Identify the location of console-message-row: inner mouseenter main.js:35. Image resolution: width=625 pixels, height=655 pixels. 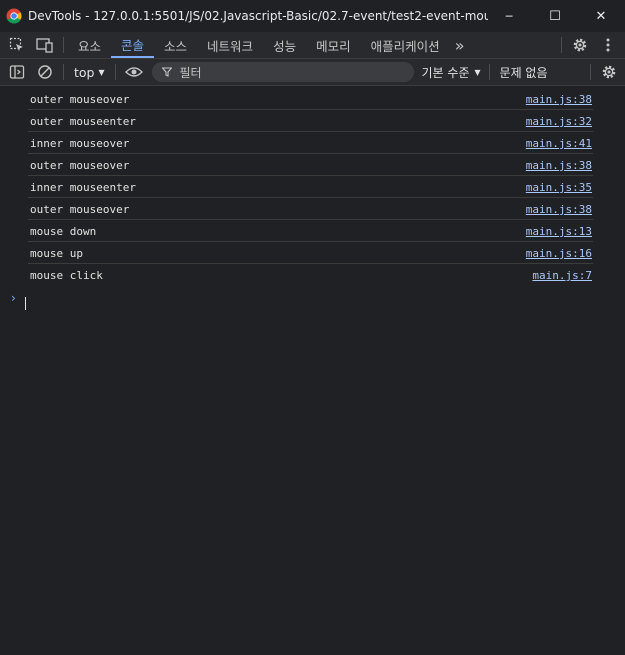
(310, 187).